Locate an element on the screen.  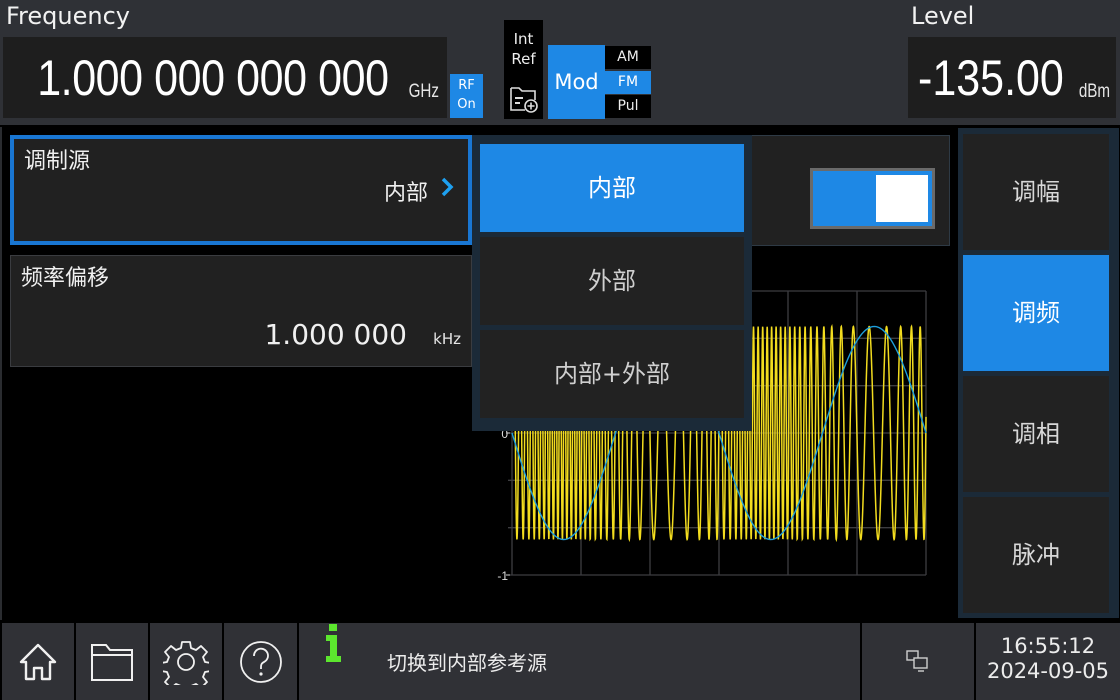
dropdown-option-internal-external: 内部+外部 is located at coordinates (612, 374).